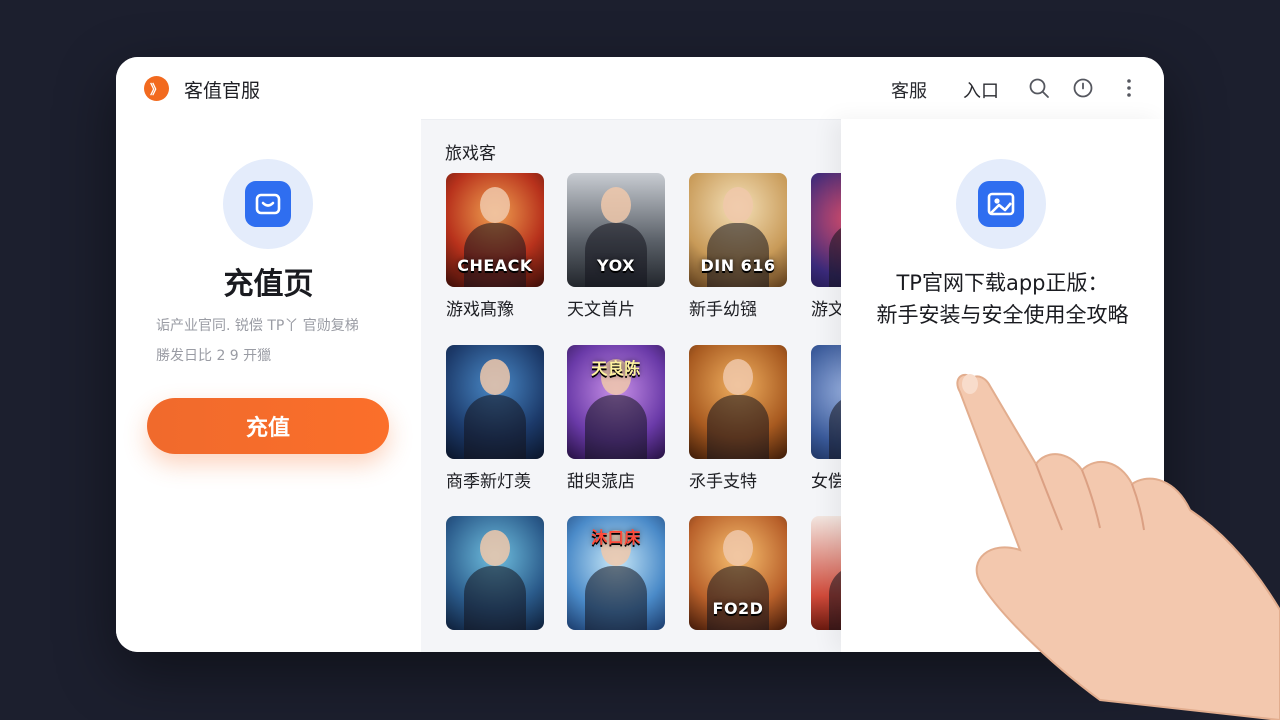 This screenshot has width=1280, height=720. Describe the element at coordinates (601, 482) in the screenshot. I see `game-name: 甜臾蒎店` at that location.